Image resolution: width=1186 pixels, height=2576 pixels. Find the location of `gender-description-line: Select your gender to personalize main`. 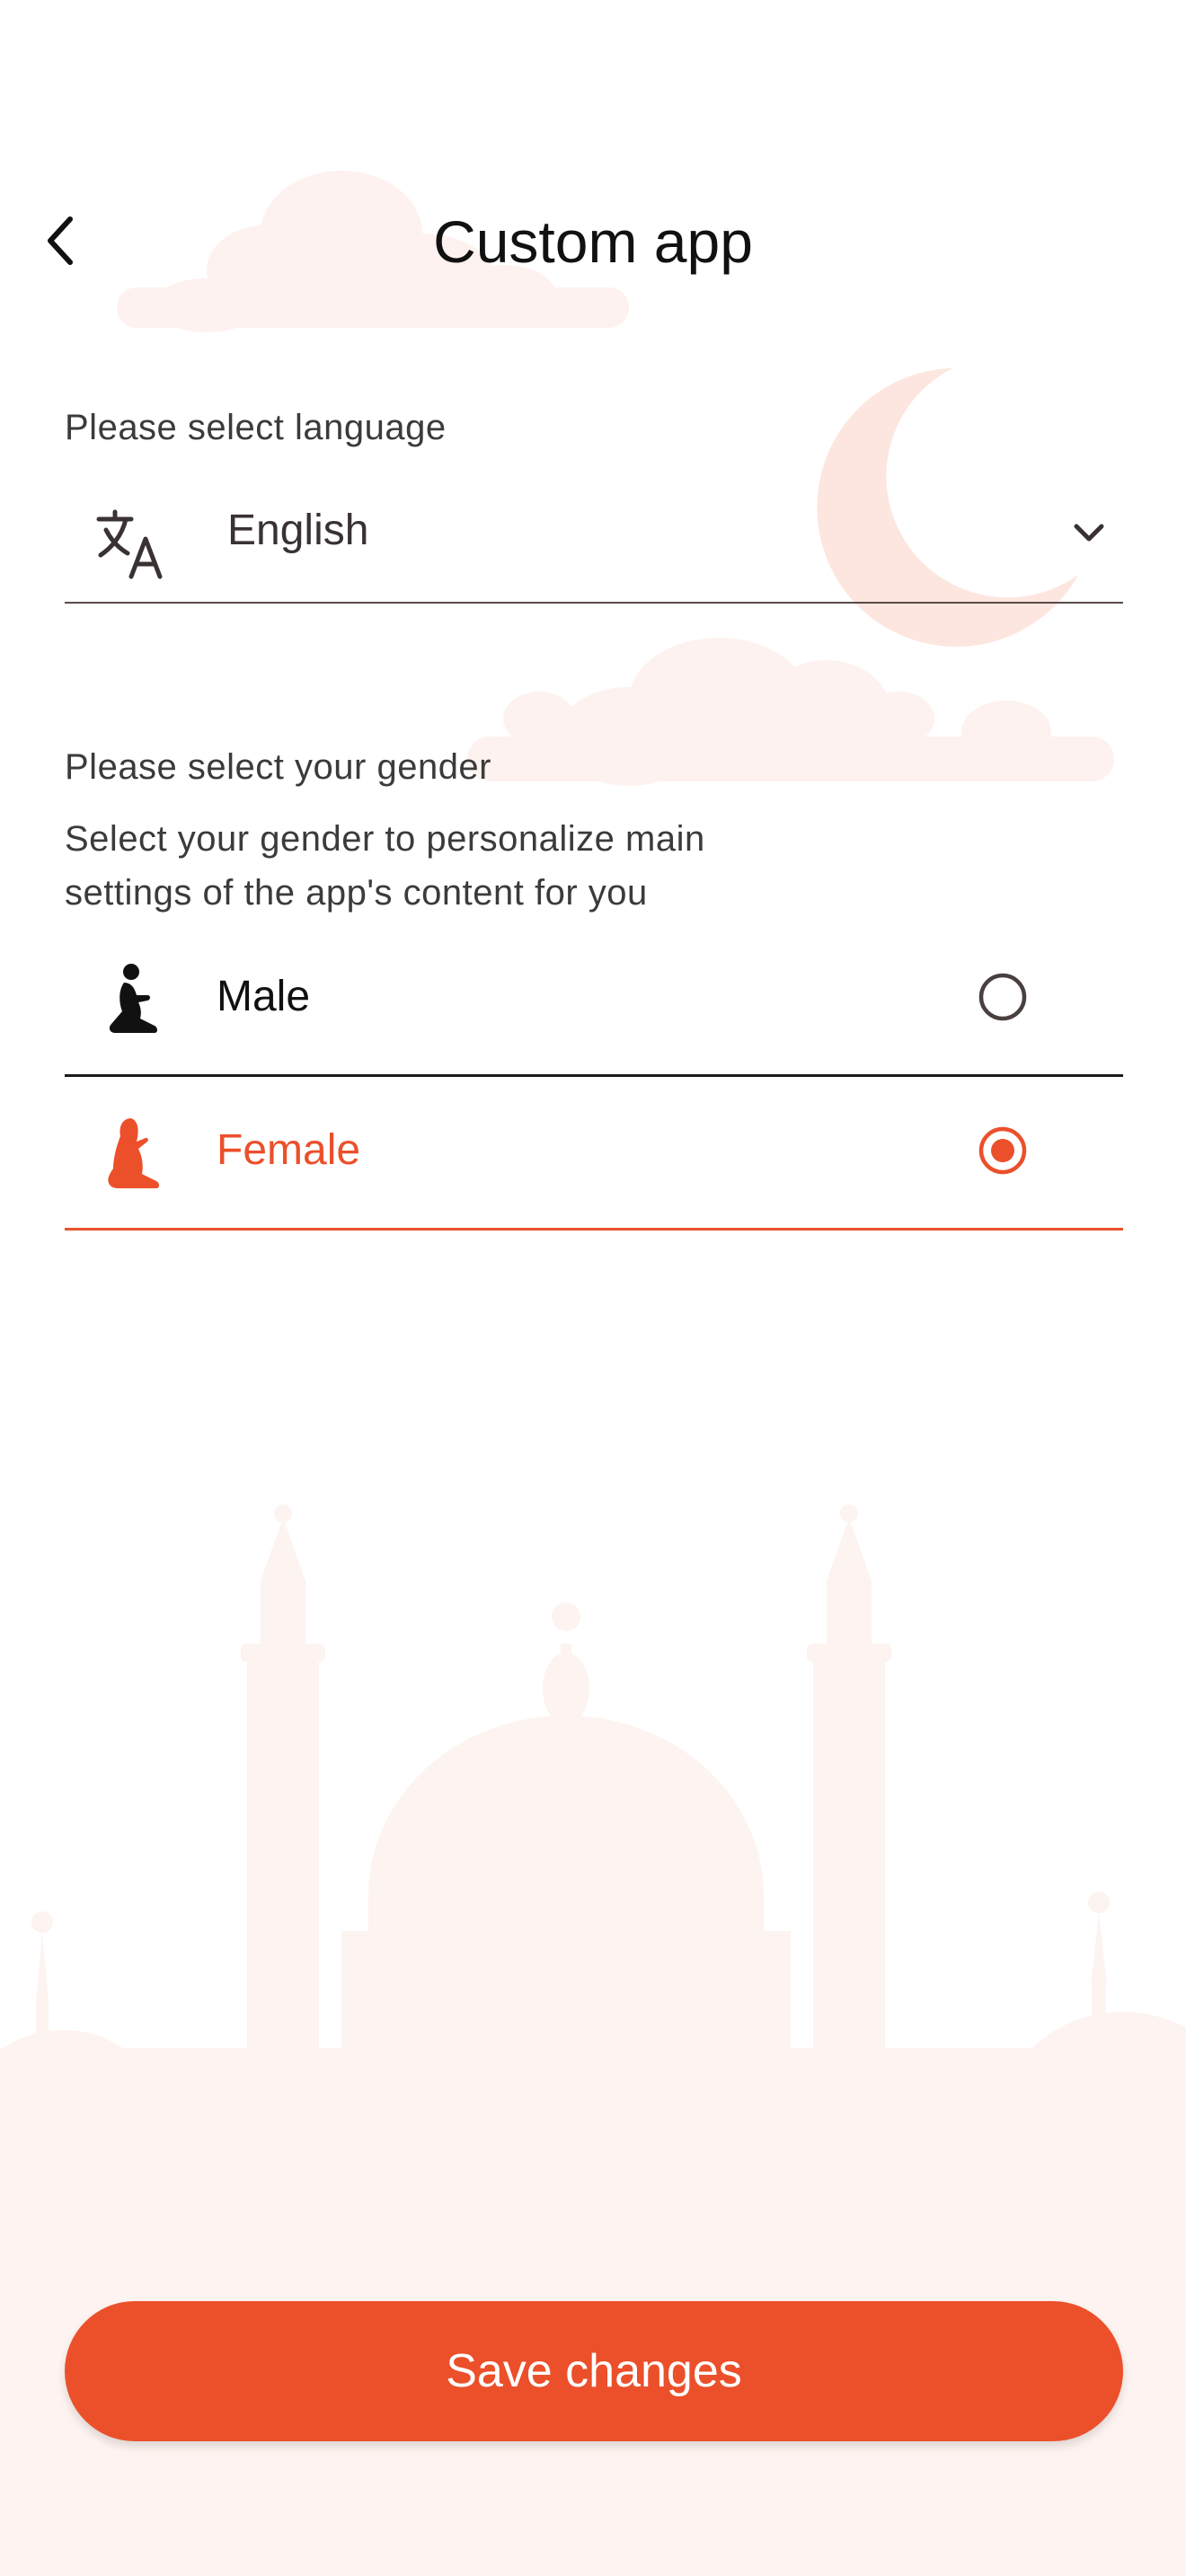

gender-description-line: Select your gender to personalize main is located at coordinates (385, 839).